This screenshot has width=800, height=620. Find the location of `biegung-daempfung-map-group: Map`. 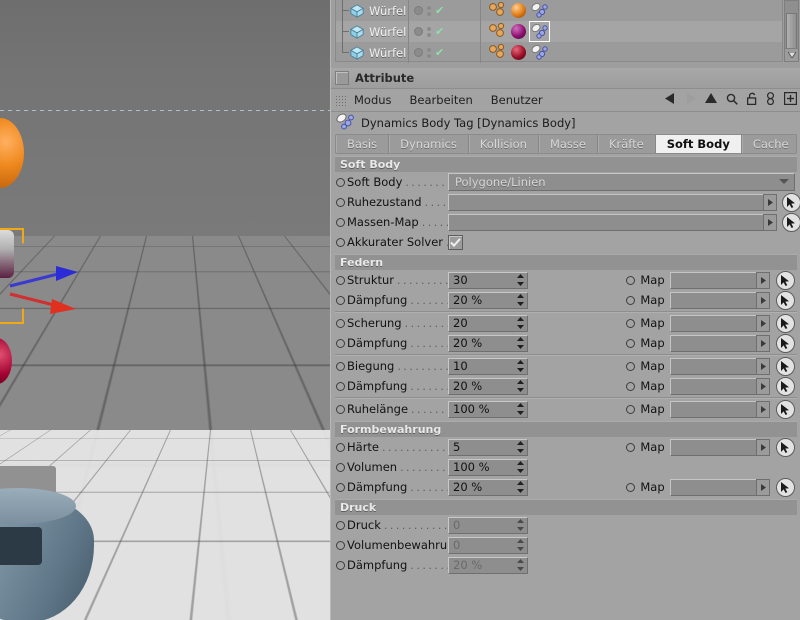

biegung-daempfung-map-group: Map is located at coordinates (713, 386).